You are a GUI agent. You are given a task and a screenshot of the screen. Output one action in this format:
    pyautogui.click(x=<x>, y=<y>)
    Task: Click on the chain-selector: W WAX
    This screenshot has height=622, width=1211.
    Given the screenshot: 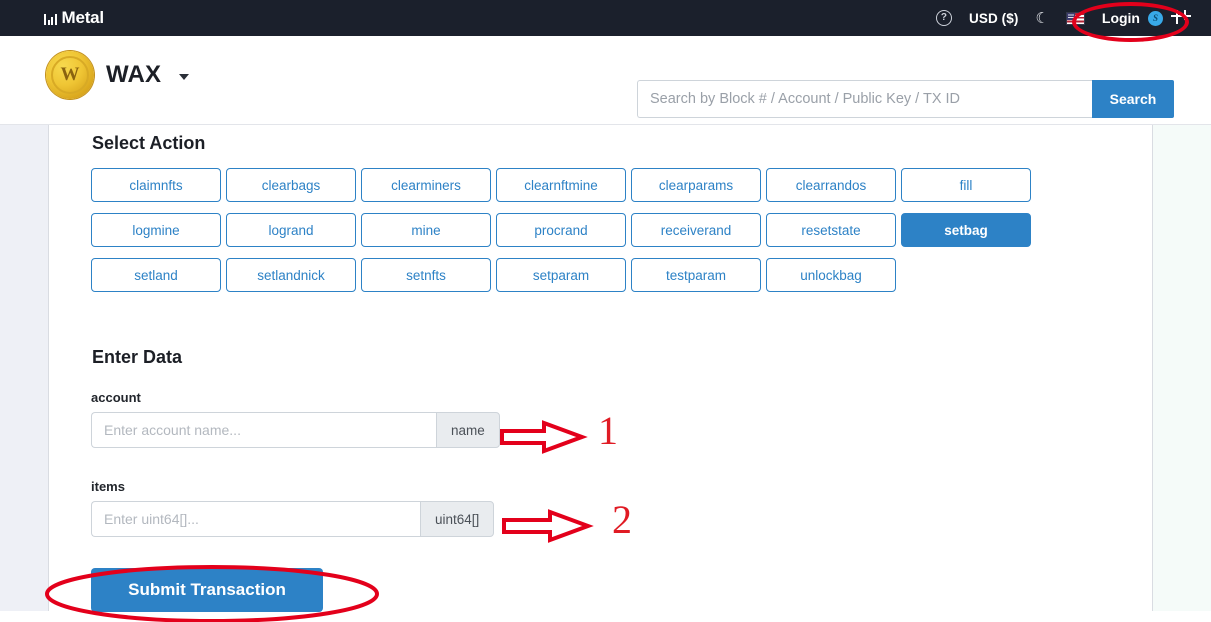 What is the action you would take?
    pyautogui.click(x=118, y=75)
    